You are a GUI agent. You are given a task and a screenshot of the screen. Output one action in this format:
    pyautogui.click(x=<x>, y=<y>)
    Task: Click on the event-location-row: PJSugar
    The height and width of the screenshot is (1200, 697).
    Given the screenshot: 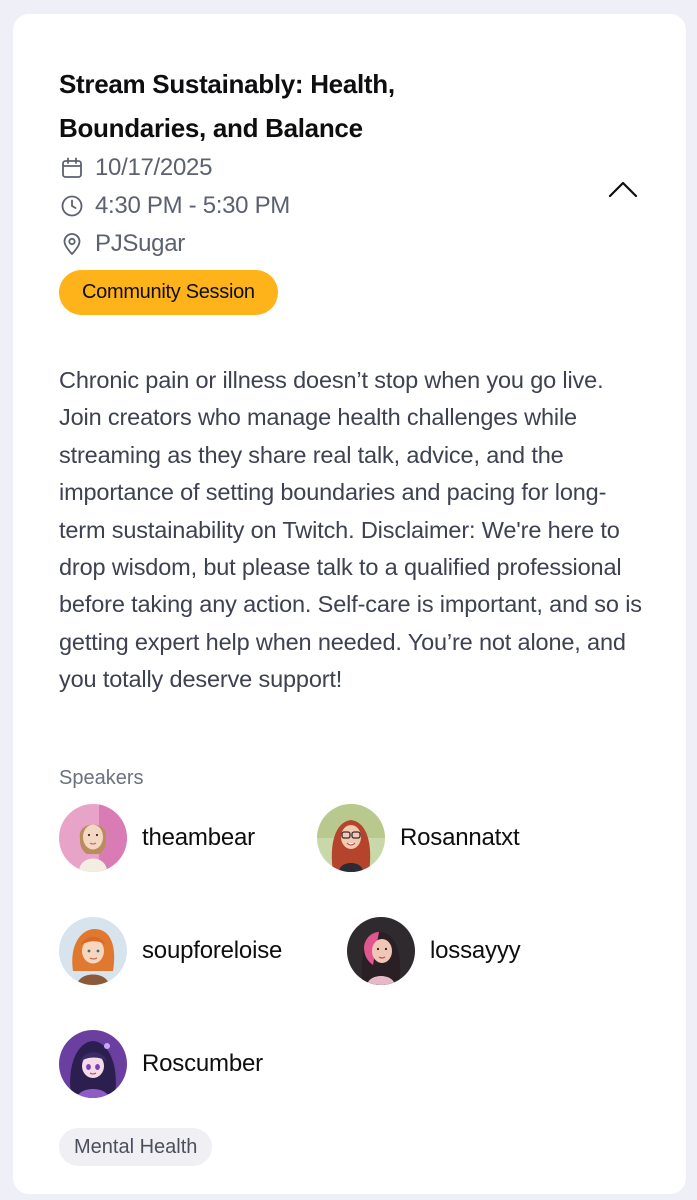 What is the action you would take?
    pyautogui.click(x=122, y=244)
    